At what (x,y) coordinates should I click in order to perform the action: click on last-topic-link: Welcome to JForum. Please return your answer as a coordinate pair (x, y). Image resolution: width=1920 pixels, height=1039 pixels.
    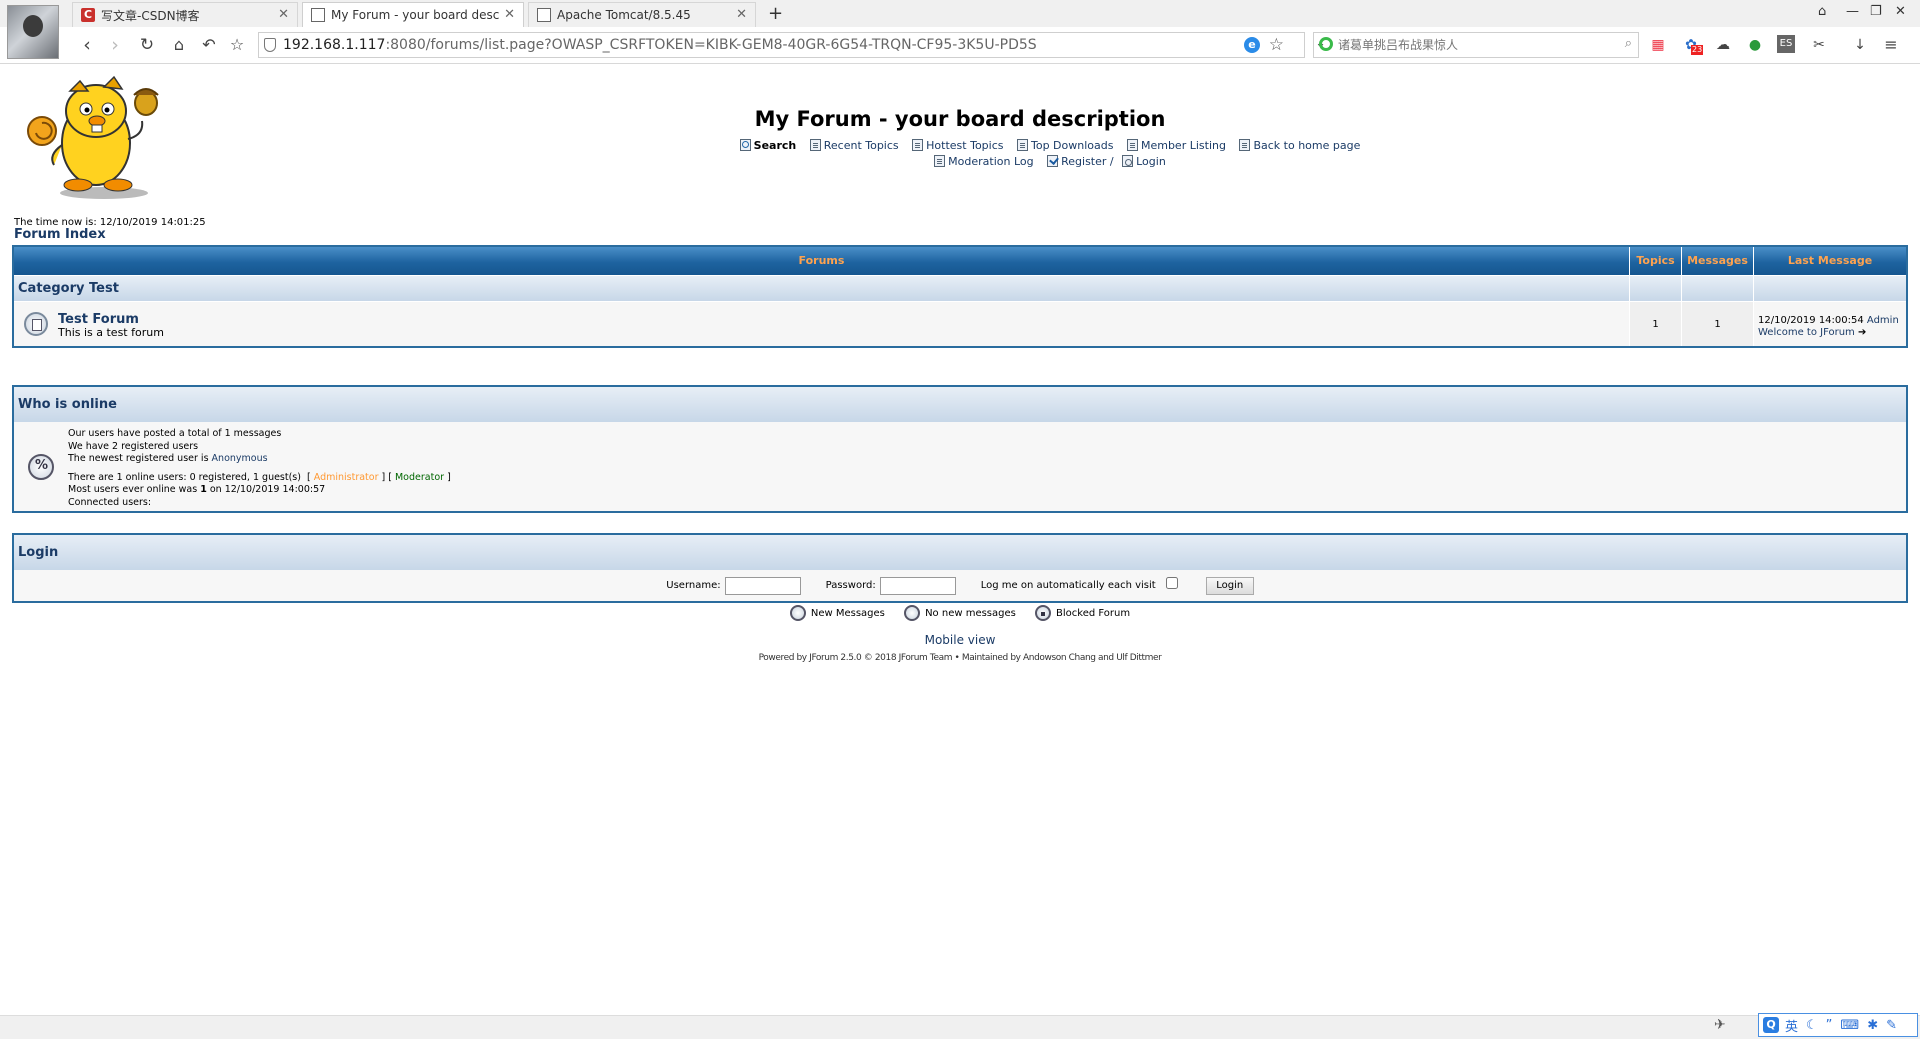
    Looking at the image, I should click on (1806, 332).